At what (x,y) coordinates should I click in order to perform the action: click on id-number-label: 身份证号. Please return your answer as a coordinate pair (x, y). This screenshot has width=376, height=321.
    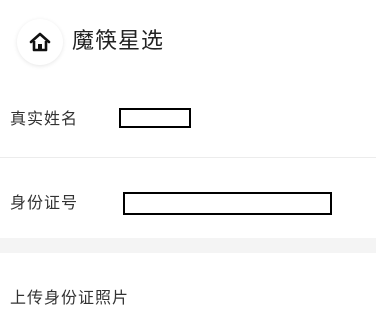
    Looking at the image, I should click on (44, 202).